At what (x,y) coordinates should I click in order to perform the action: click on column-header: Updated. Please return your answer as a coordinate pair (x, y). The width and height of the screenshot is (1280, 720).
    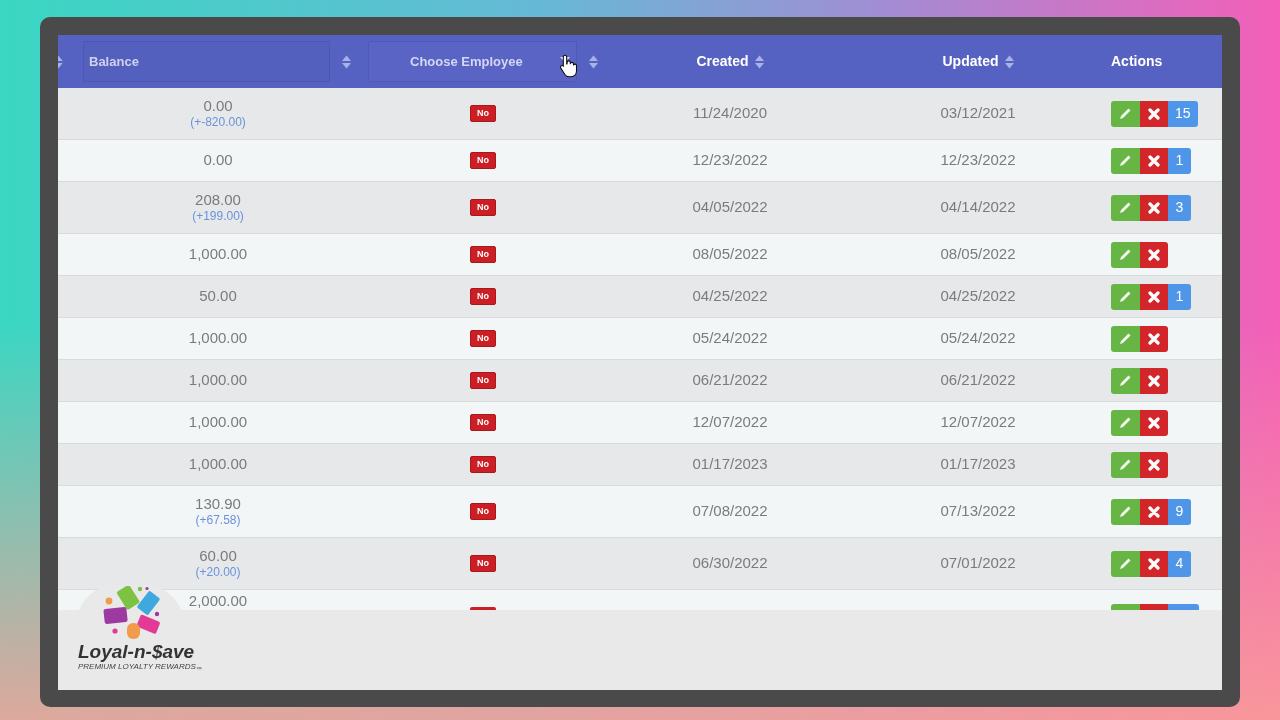
    Looking at the image, I should click on (970, 61).